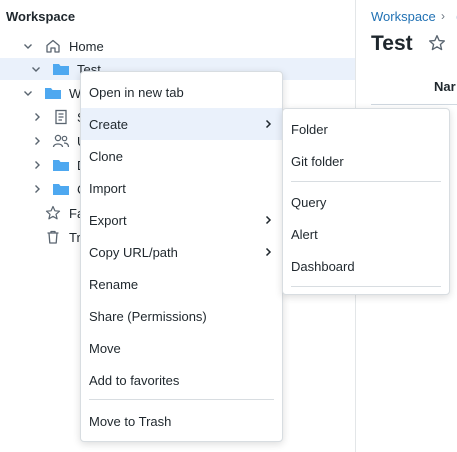  What do you see at coordinates (392, 43) in the screenshot?
I see `page-title: Test` at bounding box center [392, 43].